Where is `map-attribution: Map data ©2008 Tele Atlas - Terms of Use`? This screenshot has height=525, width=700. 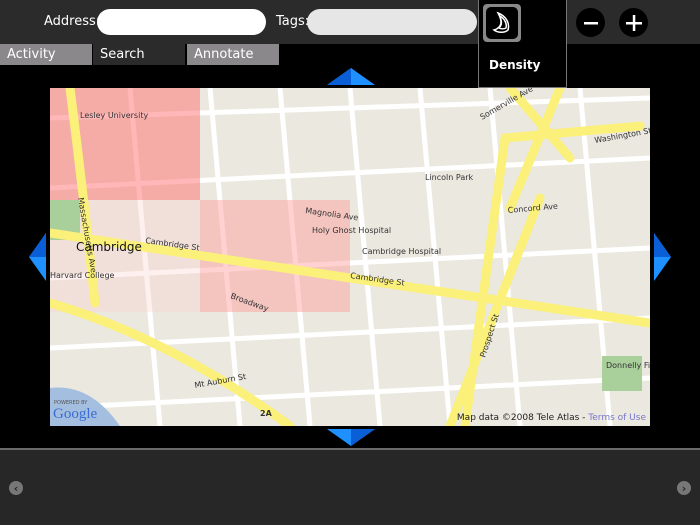 map-attribution: Map data ©2008 Tele Atlas - Terms of Use is located at coordinates (551, 418).